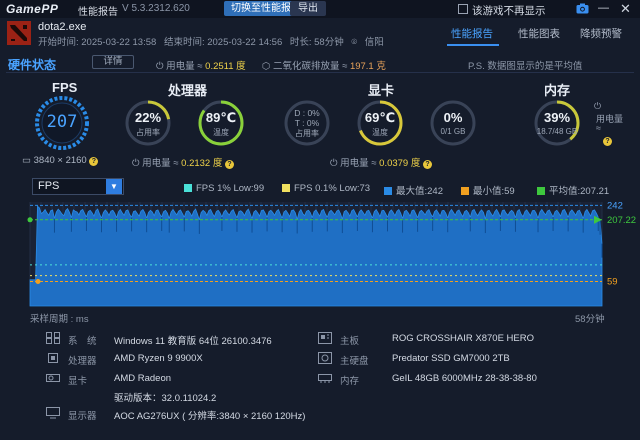 The width and height of the screenshot is (640, 440). Describe the element at coordinates (621, 220) in the screenshot. I see `avg-axis-label: 207.22` at that location.